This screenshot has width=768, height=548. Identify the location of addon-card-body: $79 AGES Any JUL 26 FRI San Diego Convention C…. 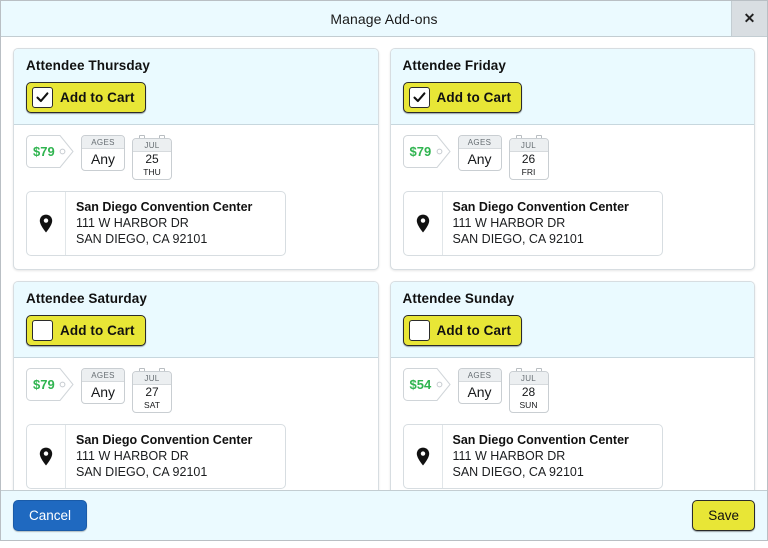
(573, 197).